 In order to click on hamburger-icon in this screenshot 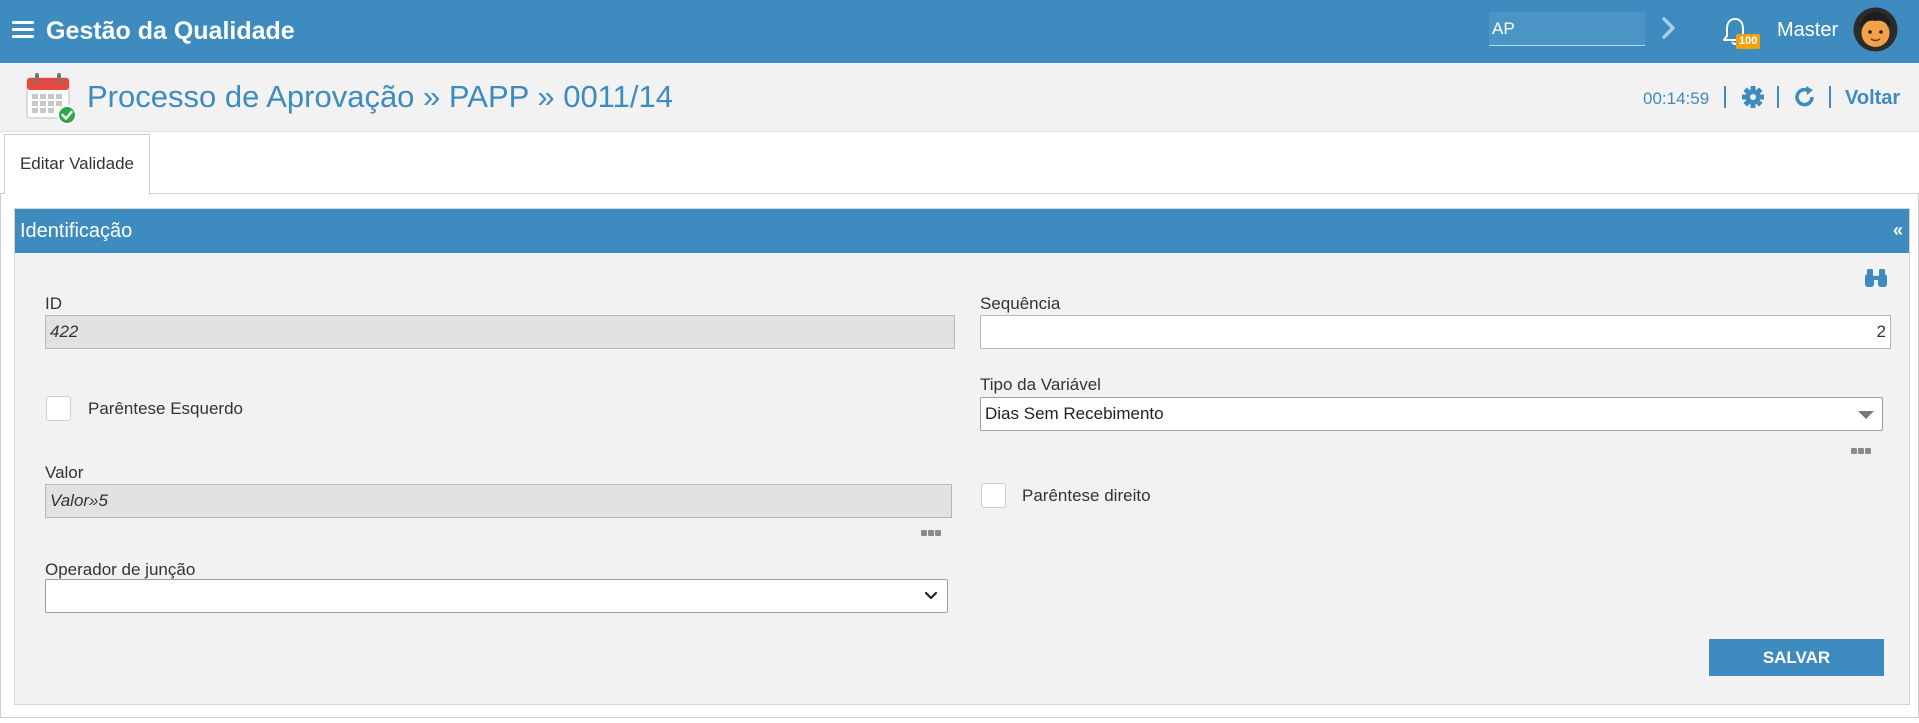, I will do `click(23, 30)`.